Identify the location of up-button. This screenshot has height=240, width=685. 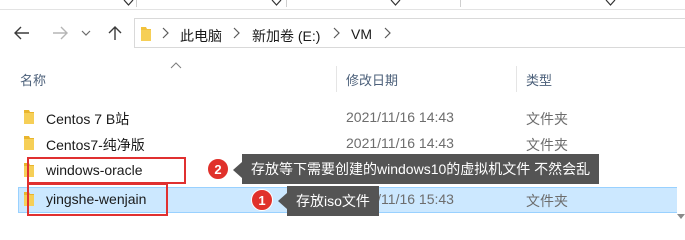
(115, 33).